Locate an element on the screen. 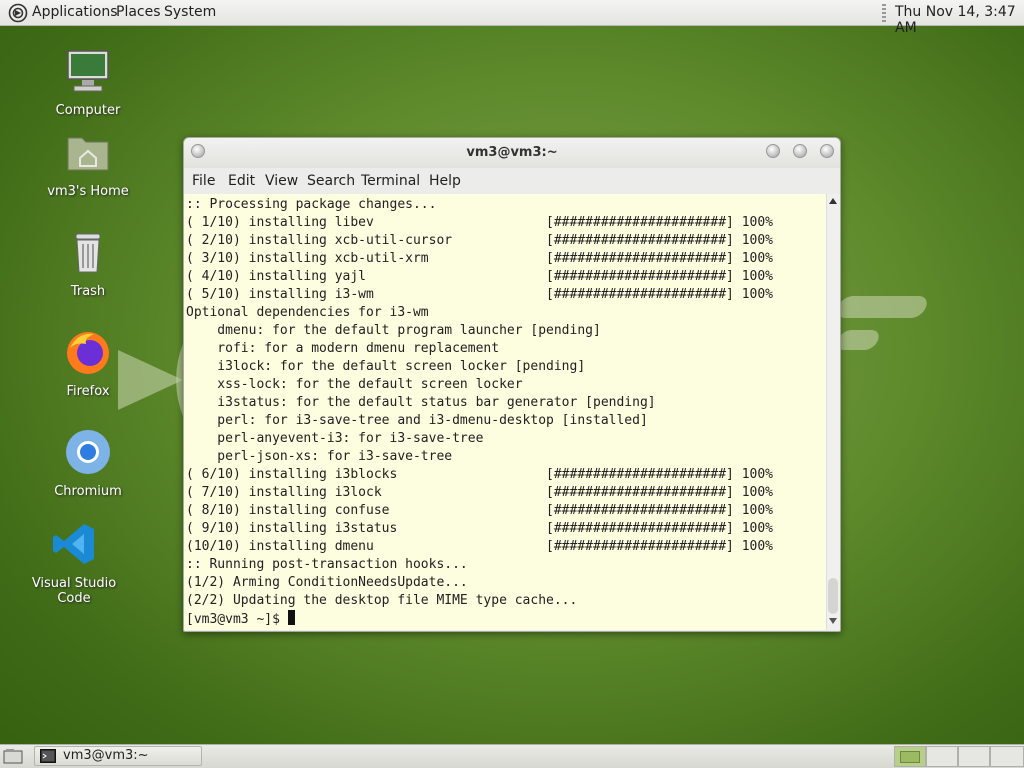 Image resolution: width=1024 pixels, height=768 pixels. apps-menu-icon is located at coordinates (18, 13).